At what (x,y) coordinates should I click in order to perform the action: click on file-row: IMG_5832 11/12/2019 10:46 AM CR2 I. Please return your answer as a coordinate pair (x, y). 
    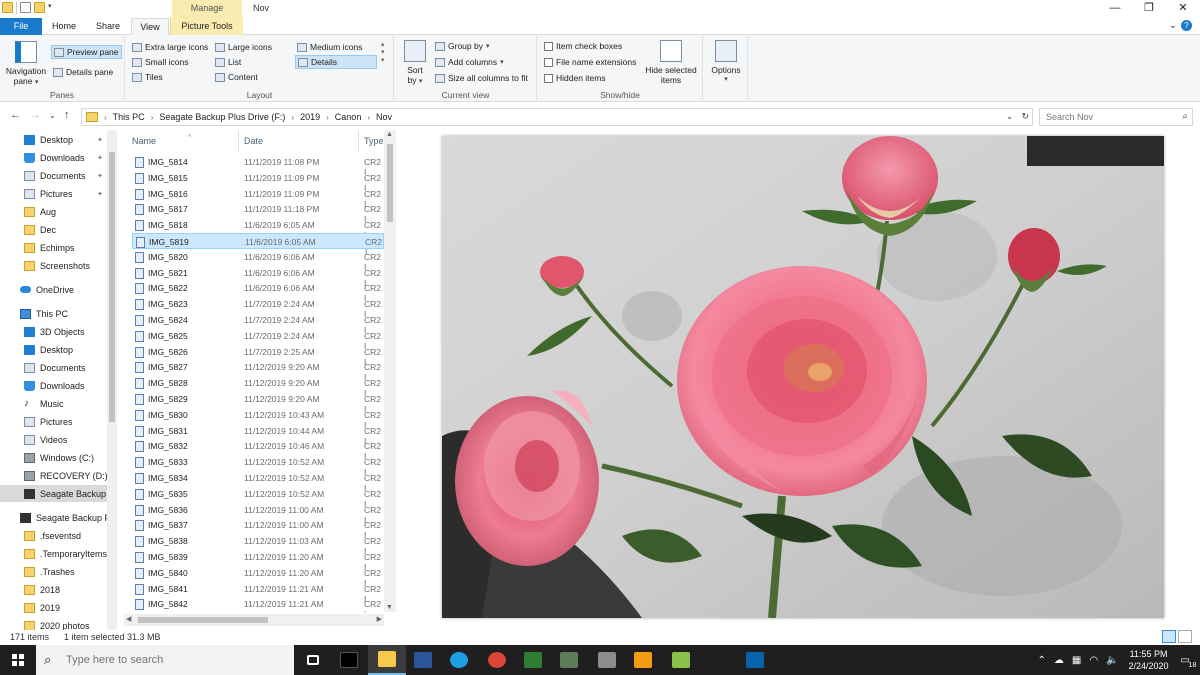
    Looking at the image, I should click on (258, 449).